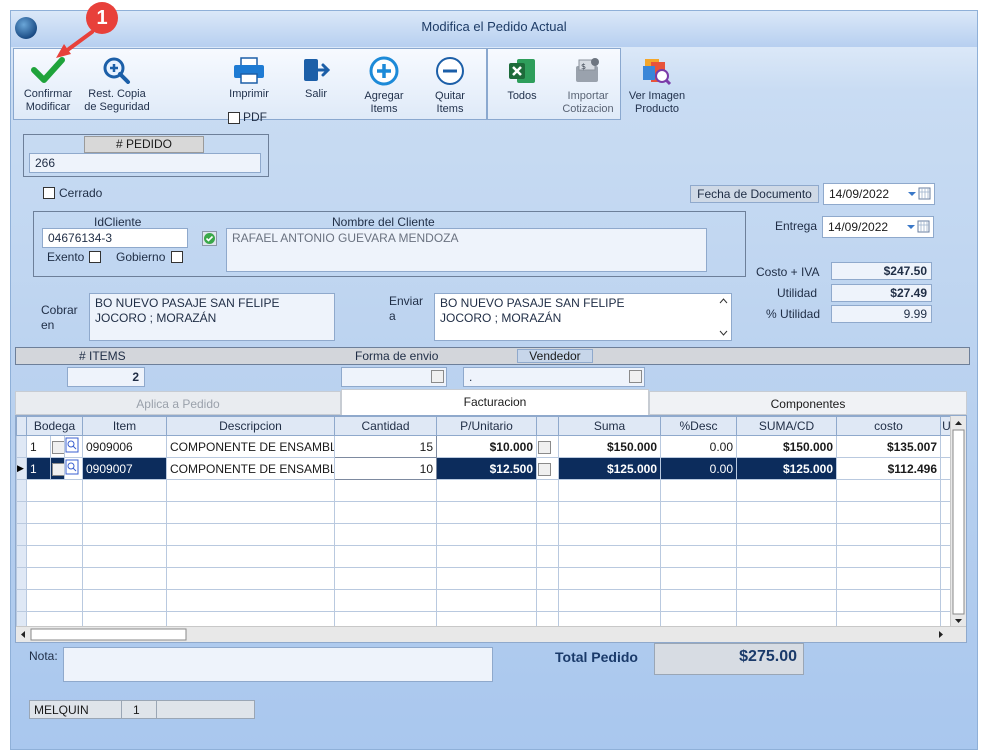  I want to click on tab-components: Componentes, so click(808, 403).